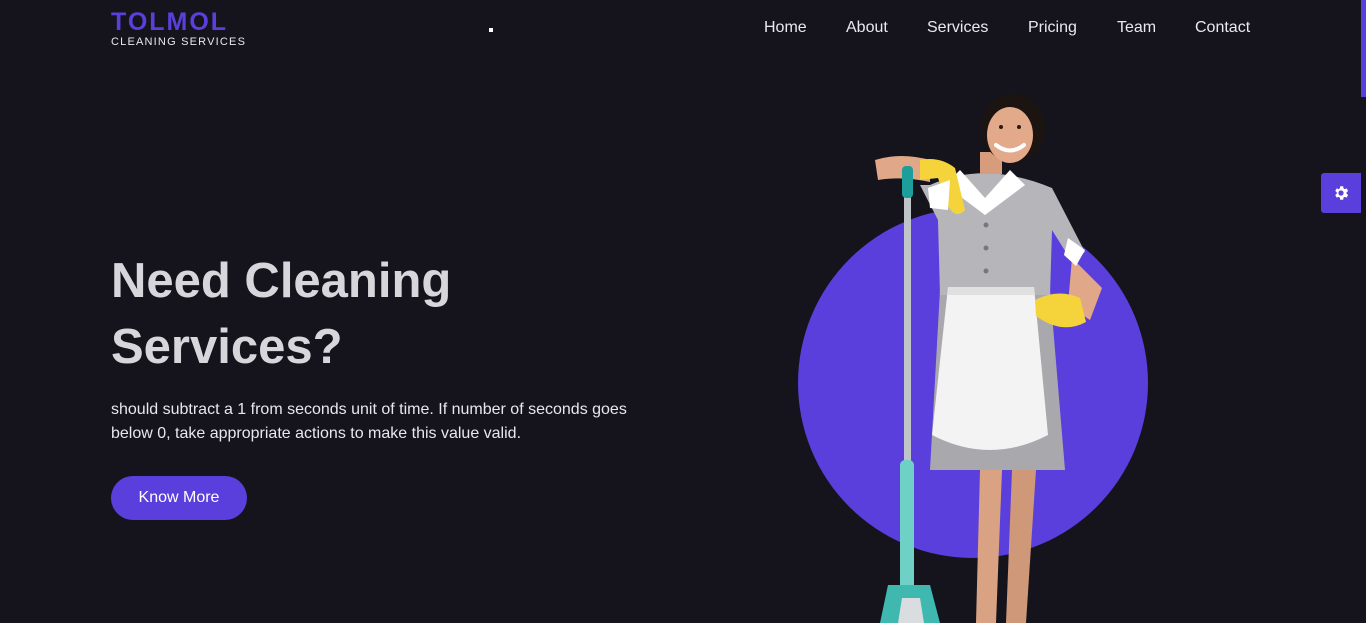 The image size is (1366, 623). I want to click on settings-button, so click(1341, 193).